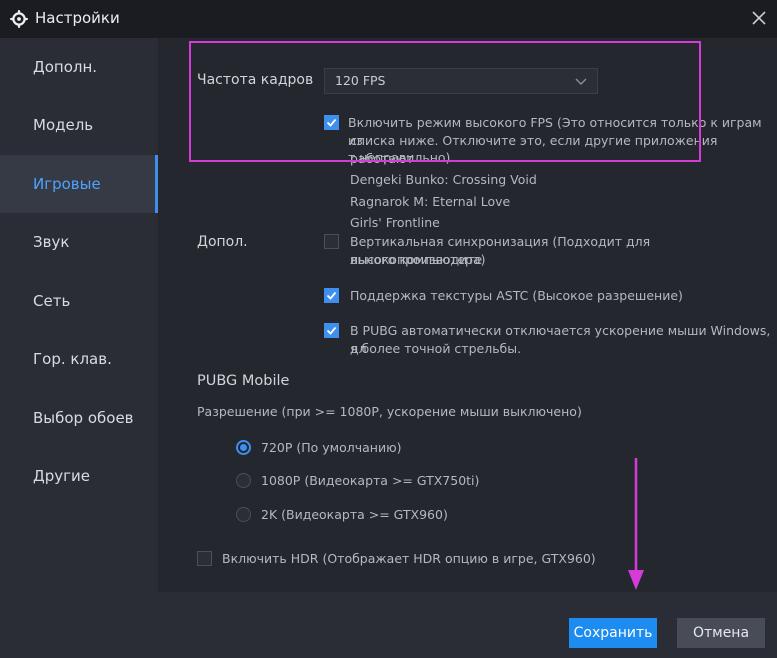 Image resolution: width=777 pixels, height=658 pixels. Describe the element at coordinates (204, 558) in the screenshot. I see `hdr-checkbox` at that location.